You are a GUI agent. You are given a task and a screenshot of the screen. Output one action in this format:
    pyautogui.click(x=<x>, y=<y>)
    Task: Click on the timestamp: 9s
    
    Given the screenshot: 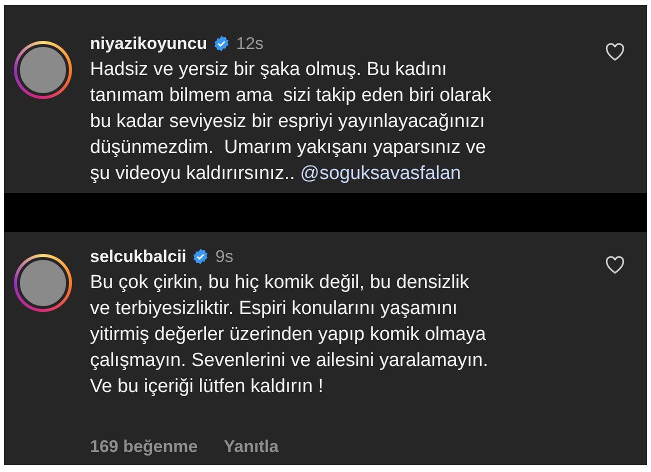 What is the action you would take?
    pyautogui.click(x=224, y=257)
    